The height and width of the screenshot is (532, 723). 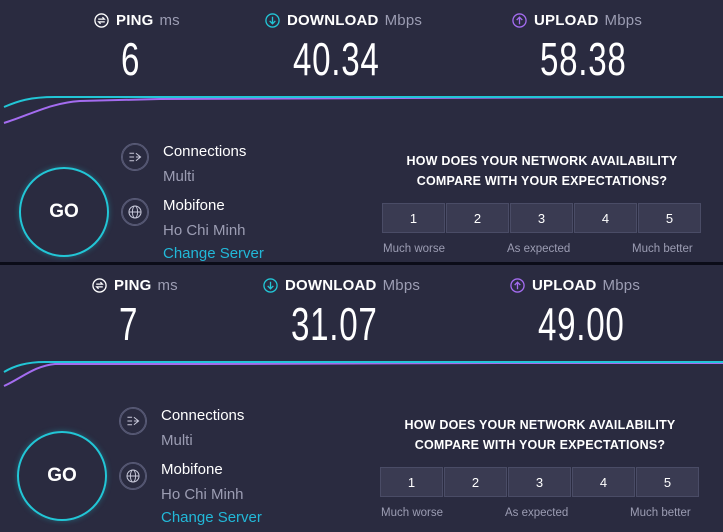 I want to click on download-metric: DOWNLOAD Mbps 31.07, so click(x=342, y=313).